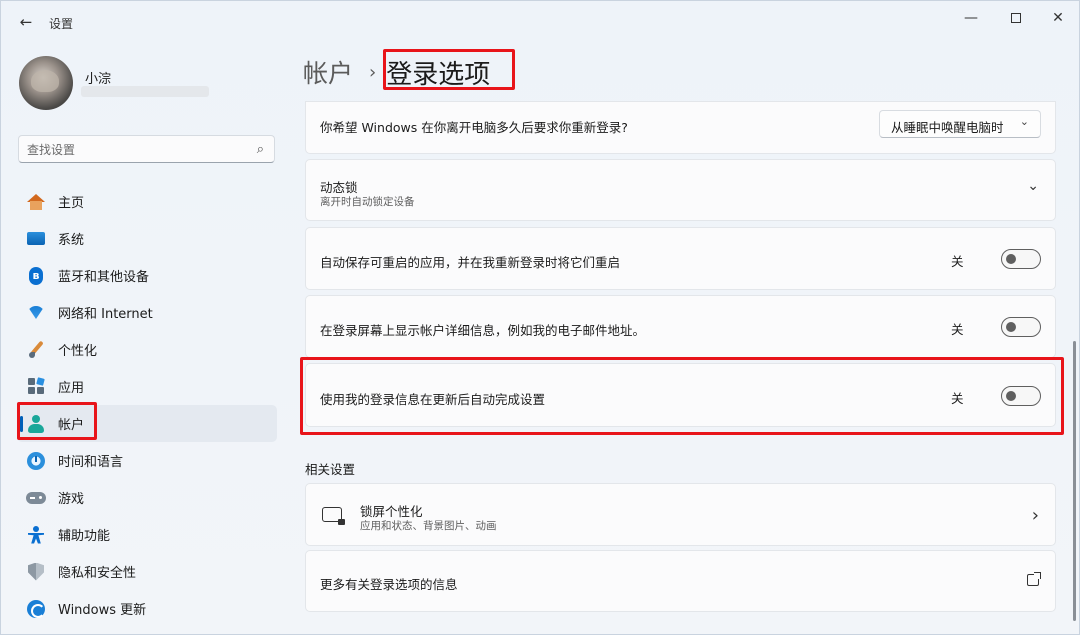 This screenshot has width=1080, height=635. I want to click on sidebar-item-system: 系统, so click(147, 238).